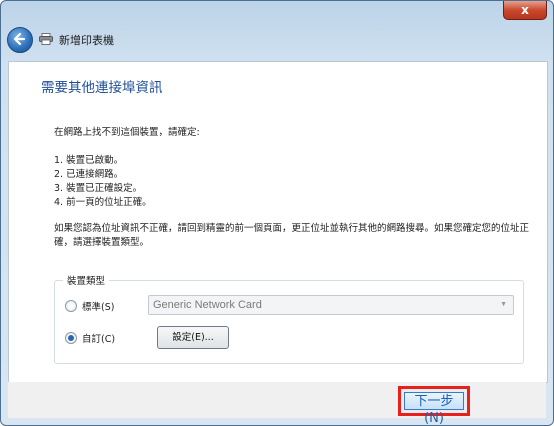 The height and width of the screenshot is (426, 554). I want to click on custom-radio-label: 自訂(C), so click(99, 339).